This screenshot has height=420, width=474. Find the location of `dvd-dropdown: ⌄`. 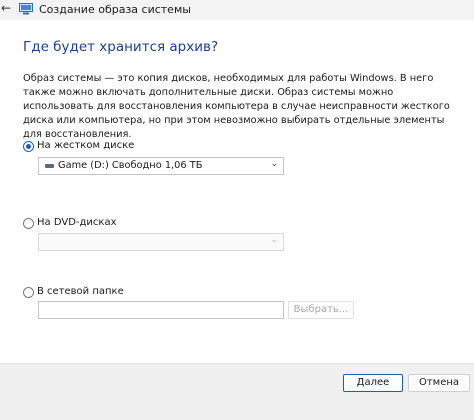

dvd-dropdown: ⌄ is located at coordinates (161, 242).